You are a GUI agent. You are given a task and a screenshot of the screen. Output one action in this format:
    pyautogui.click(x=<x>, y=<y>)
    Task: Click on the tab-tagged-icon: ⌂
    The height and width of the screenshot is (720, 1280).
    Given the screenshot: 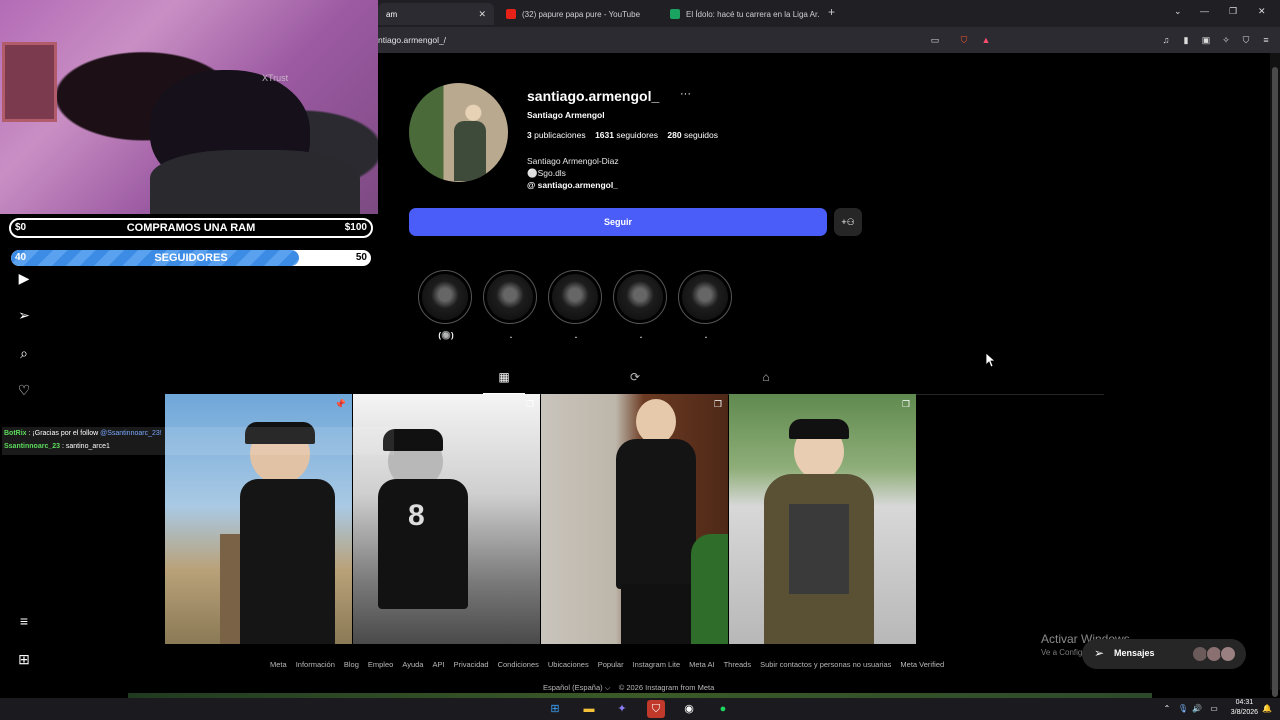 What is the action you would take?
    pyautogui.click(x=766, y=377)
    